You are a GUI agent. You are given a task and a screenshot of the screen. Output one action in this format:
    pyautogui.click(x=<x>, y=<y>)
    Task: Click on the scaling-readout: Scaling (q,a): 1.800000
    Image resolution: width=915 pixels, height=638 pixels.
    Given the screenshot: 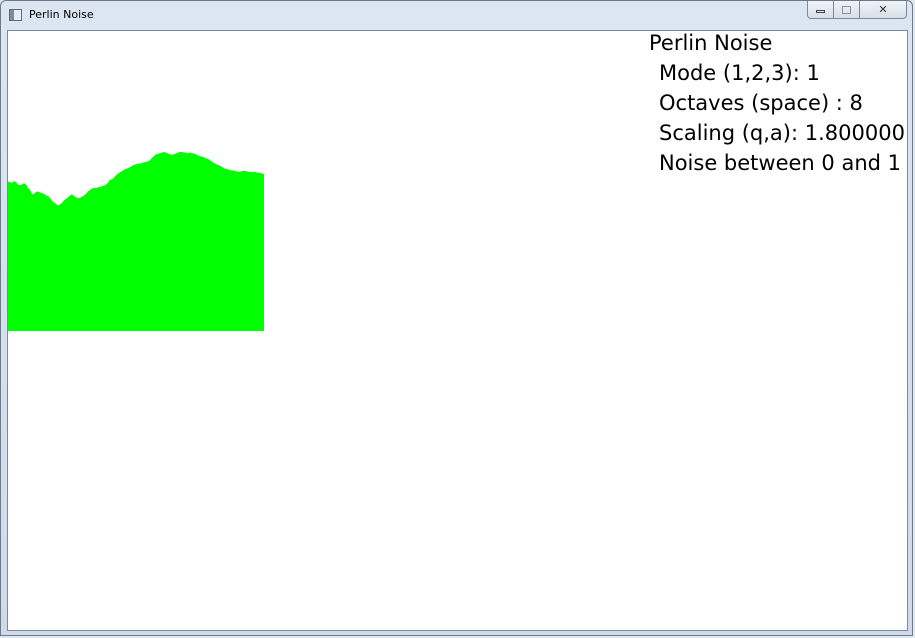 What is the action you would take?
    pyautogui.click(x=782, y=133)
    